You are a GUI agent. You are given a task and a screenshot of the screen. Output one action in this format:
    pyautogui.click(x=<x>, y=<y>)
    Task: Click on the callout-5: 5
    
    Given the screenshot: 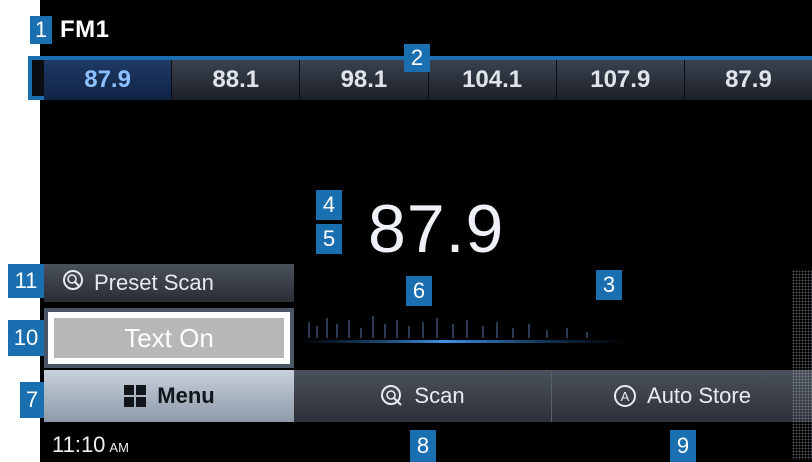 What is the action you would take?
    pyautogui.click(x=329, y=239)
    